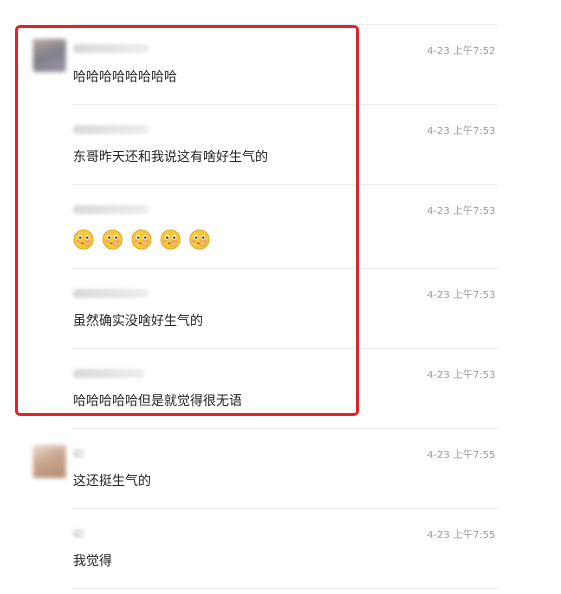 Image resolution: width=561 pixels, height=594 pixels. Describe the element at coordinates (93, 561) in the screenshot. I see `message-text: 我觉得` at that location.